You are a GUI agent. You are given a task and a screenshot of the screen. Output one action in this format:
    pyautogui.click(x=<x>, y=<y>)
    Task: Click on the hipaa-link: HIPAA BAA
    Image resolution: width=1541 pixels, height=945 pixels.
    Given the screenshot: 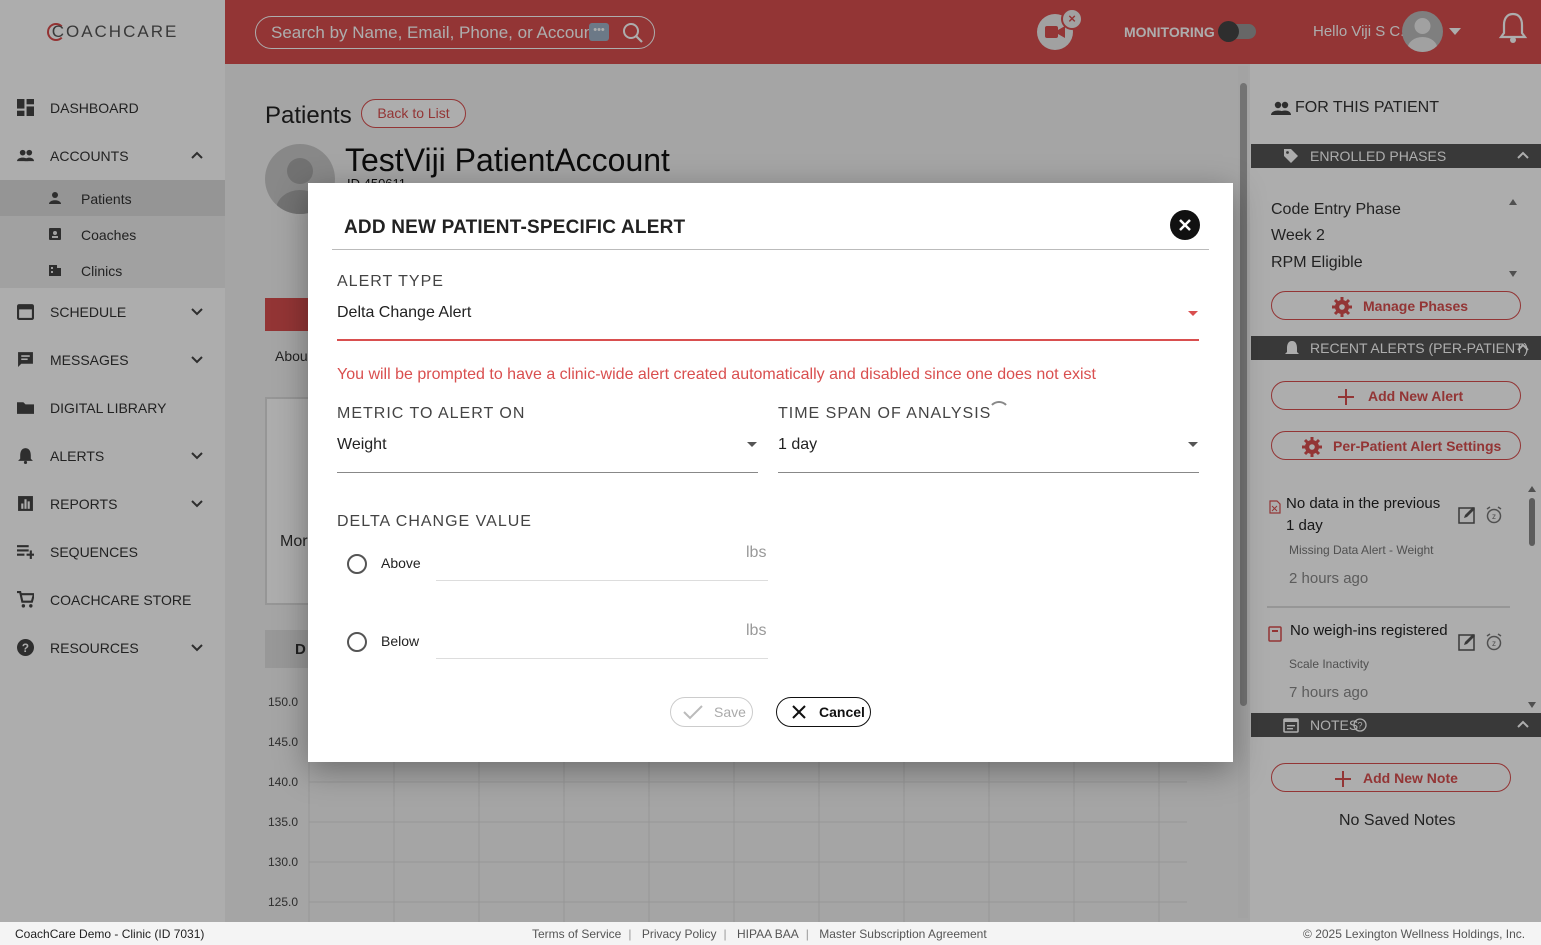 What is the action you would take?
    pyautogui.click(x=768, y=934)
    